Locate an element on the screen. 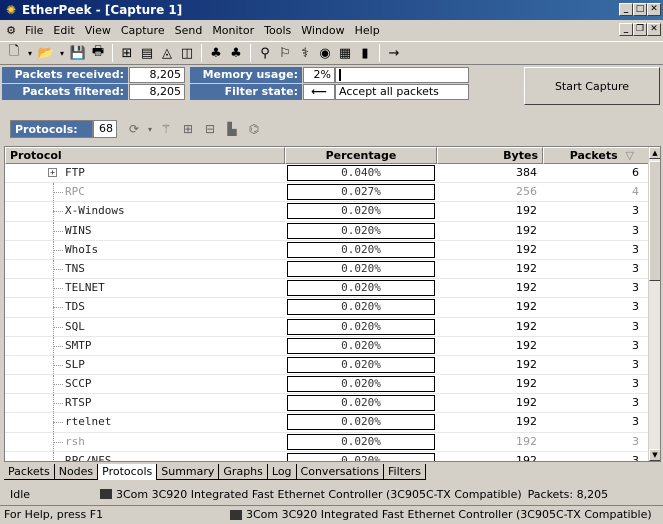 The height and width of the screenshot is (524, 663). minimize-button: _ is located at coordinates (626, 9).